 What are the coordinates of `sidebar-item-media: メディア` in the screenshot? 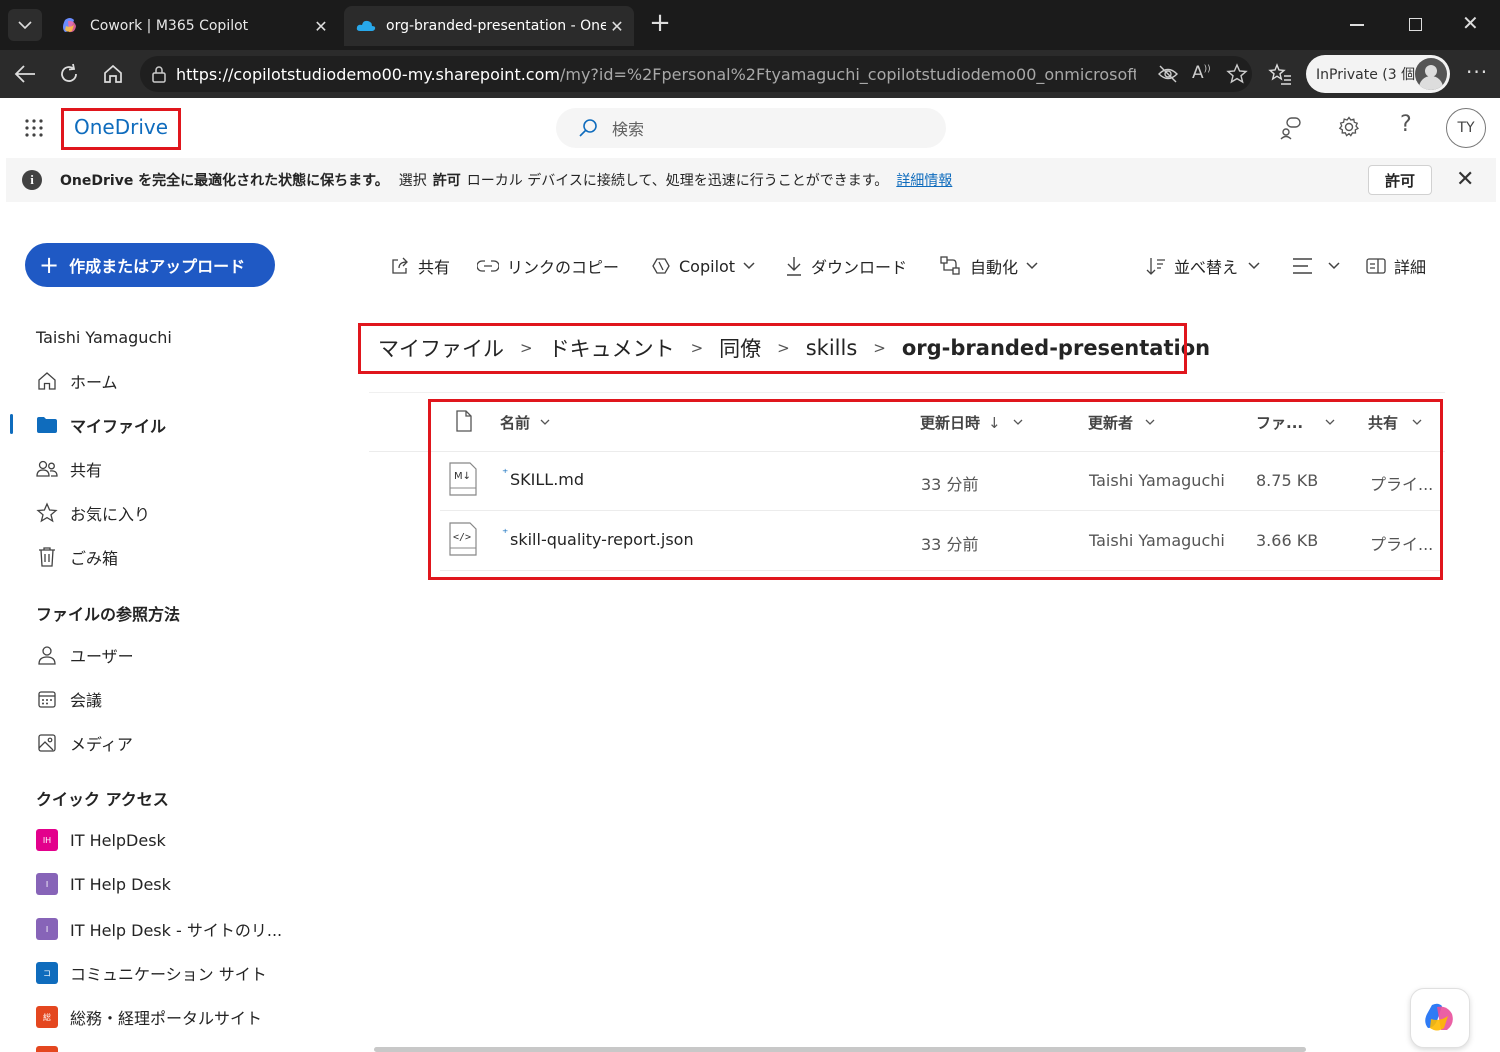 It's located at (84, 743).